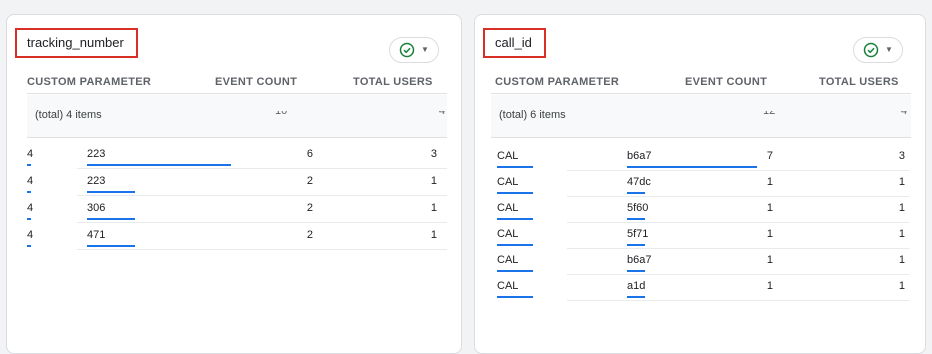  Describe the element at coordinates (639, 182) in the screenshot. I see `param-value-suffix: 47dc` at that location.